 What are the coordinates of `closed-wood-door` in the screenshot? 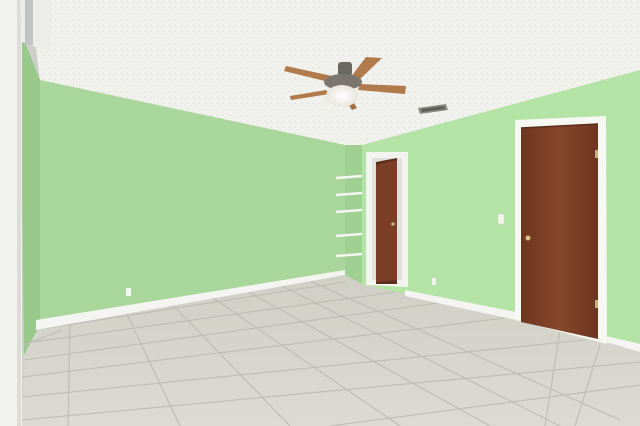 It's located at (561, 230).